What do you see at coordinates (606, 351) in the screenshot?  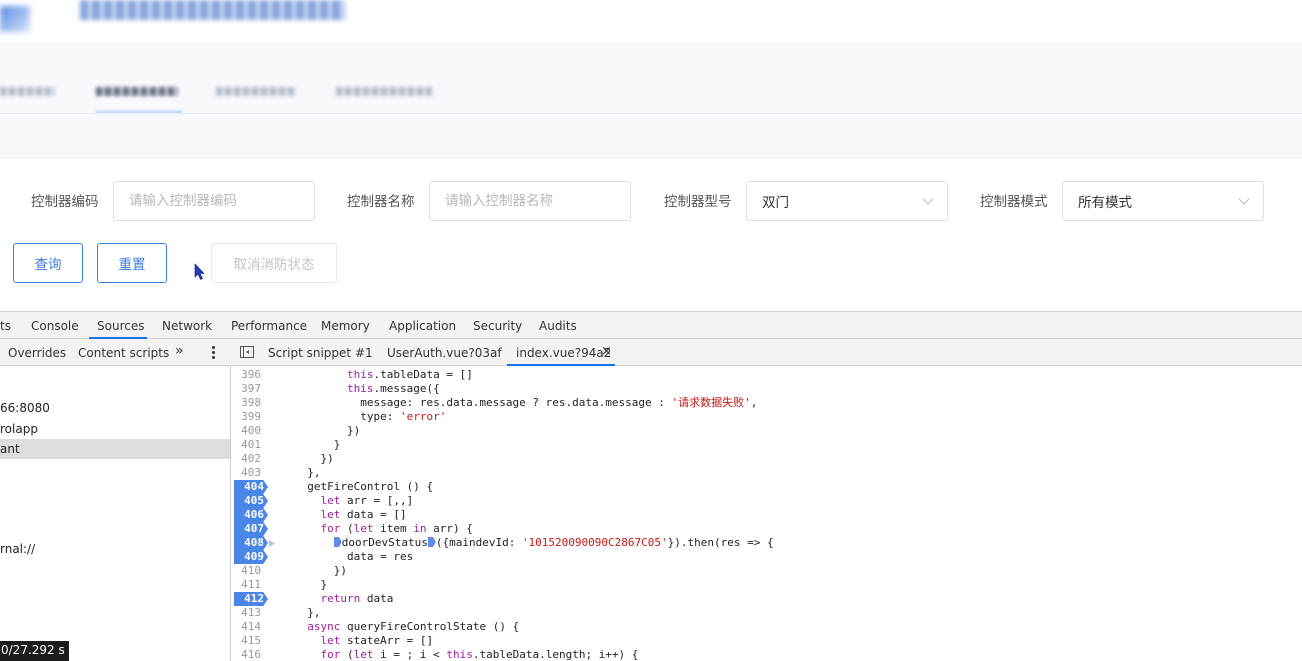 I see `close-icon: ×` at bounding box center [606, 351].